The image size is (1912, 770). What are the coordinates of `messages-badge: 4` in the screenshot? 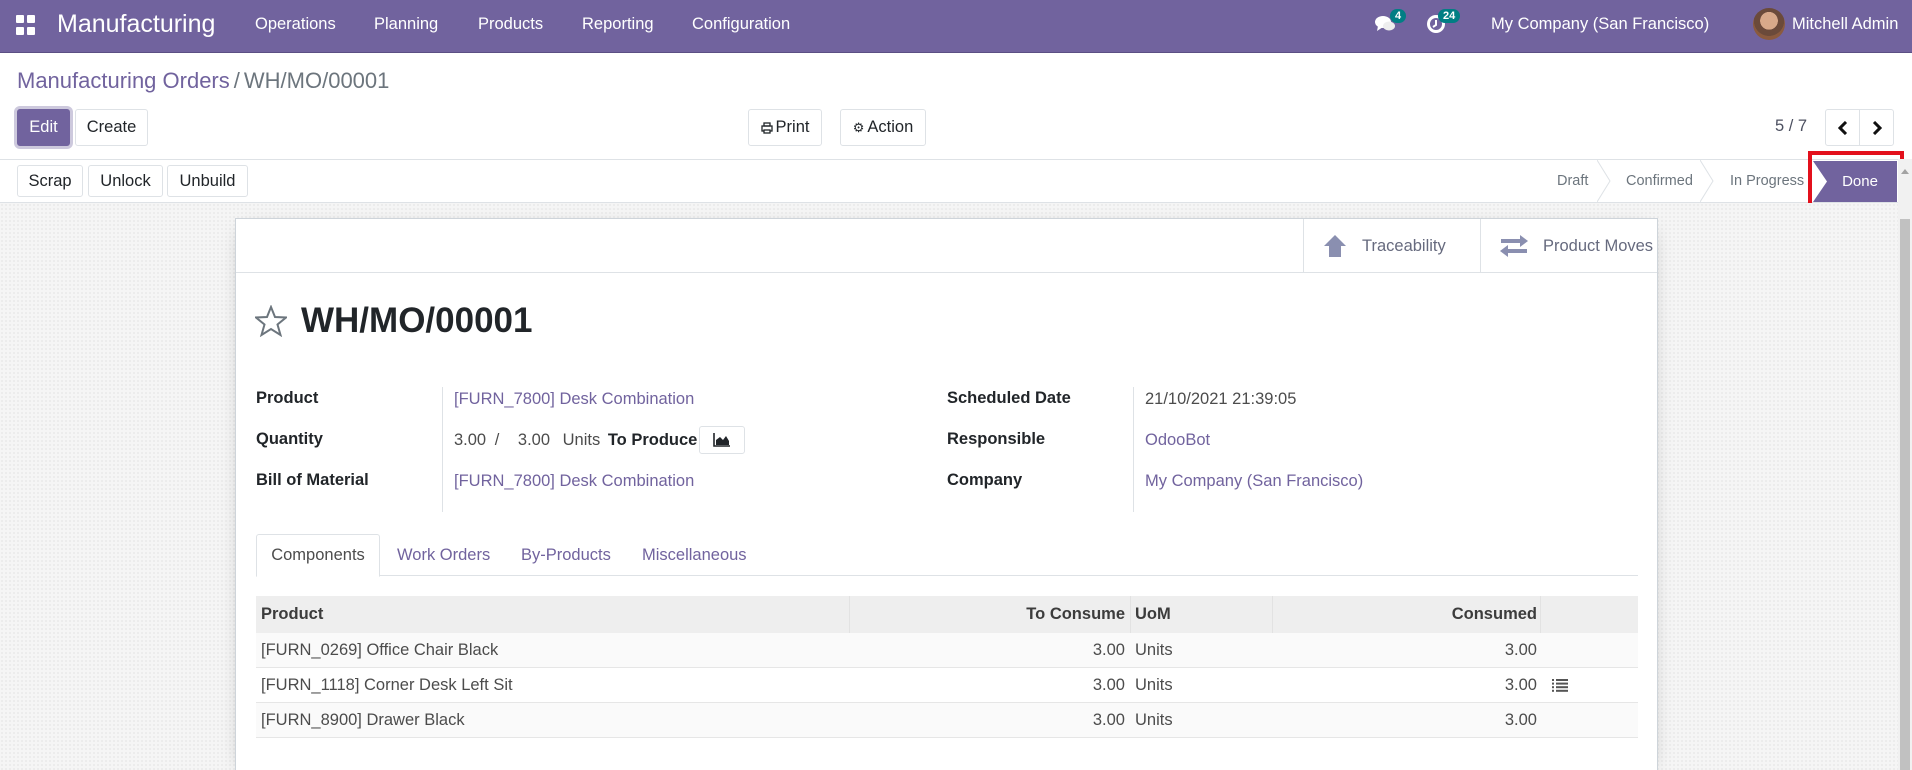 It's located at (1398, 16).